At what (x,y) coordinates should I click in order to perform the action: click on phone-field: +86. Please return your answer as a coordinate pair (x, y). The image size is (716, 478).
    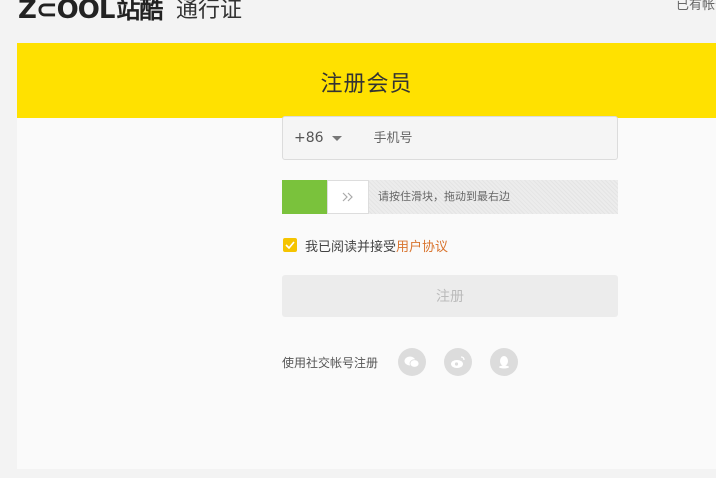
    Looking at the image, I should click on (450, 138).